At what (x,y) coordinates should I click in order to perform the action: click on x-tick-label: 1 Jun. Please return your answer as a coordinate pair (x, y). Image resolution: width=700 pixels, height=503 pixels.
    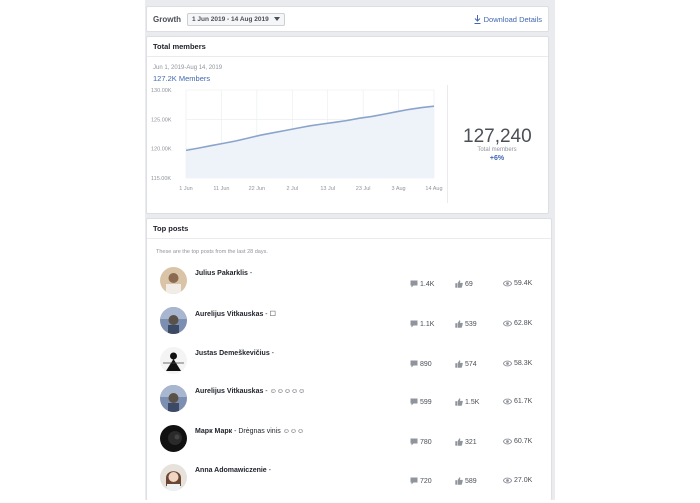
    Looking at the image, I should click on (185, 189).